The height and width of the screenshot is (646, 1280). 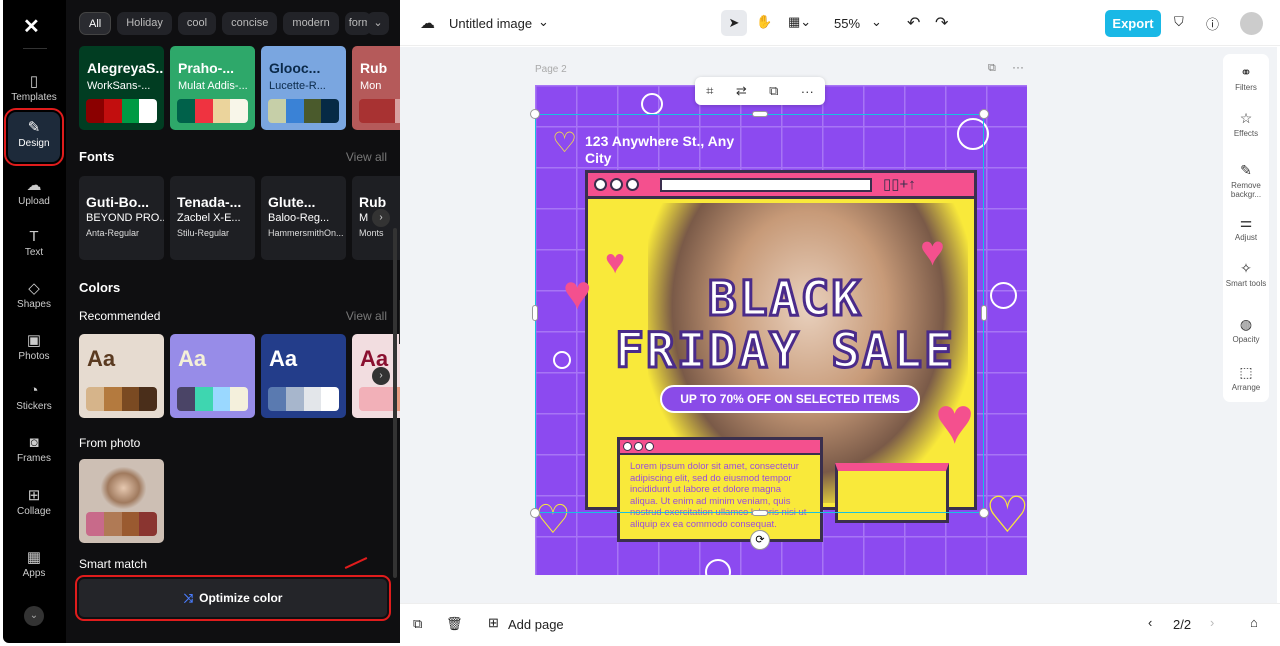 What do you see at coordinates (34, 195) in the screenshot?
I see `rail-item-upload: ☁ Upload` at bounding box center [34, 195].